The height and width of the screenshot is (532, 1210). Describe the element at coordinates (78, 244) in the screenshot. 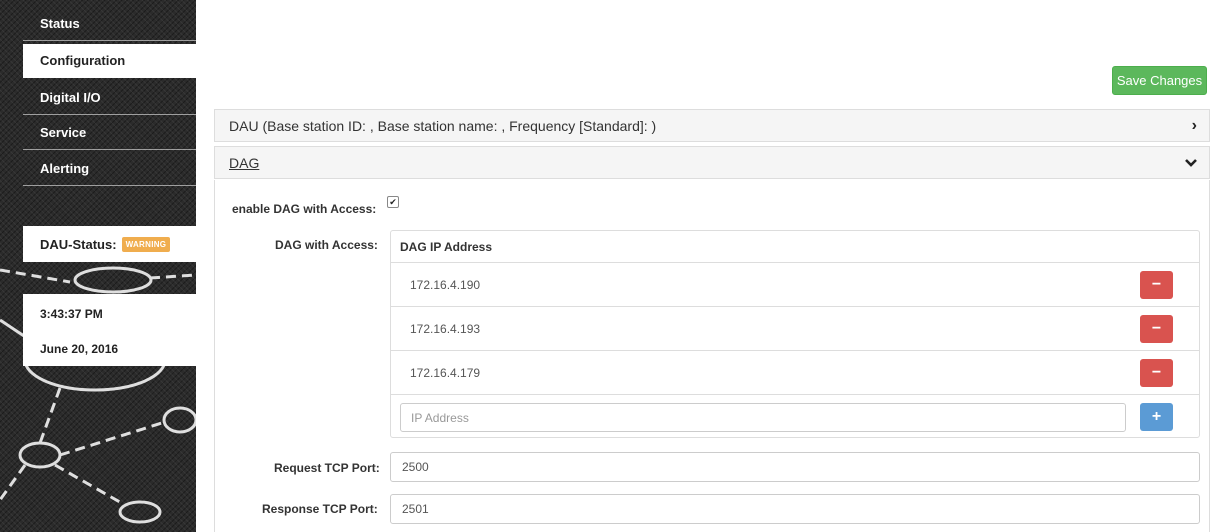

I see `dau-status-label: DAU-Status:` at that location.